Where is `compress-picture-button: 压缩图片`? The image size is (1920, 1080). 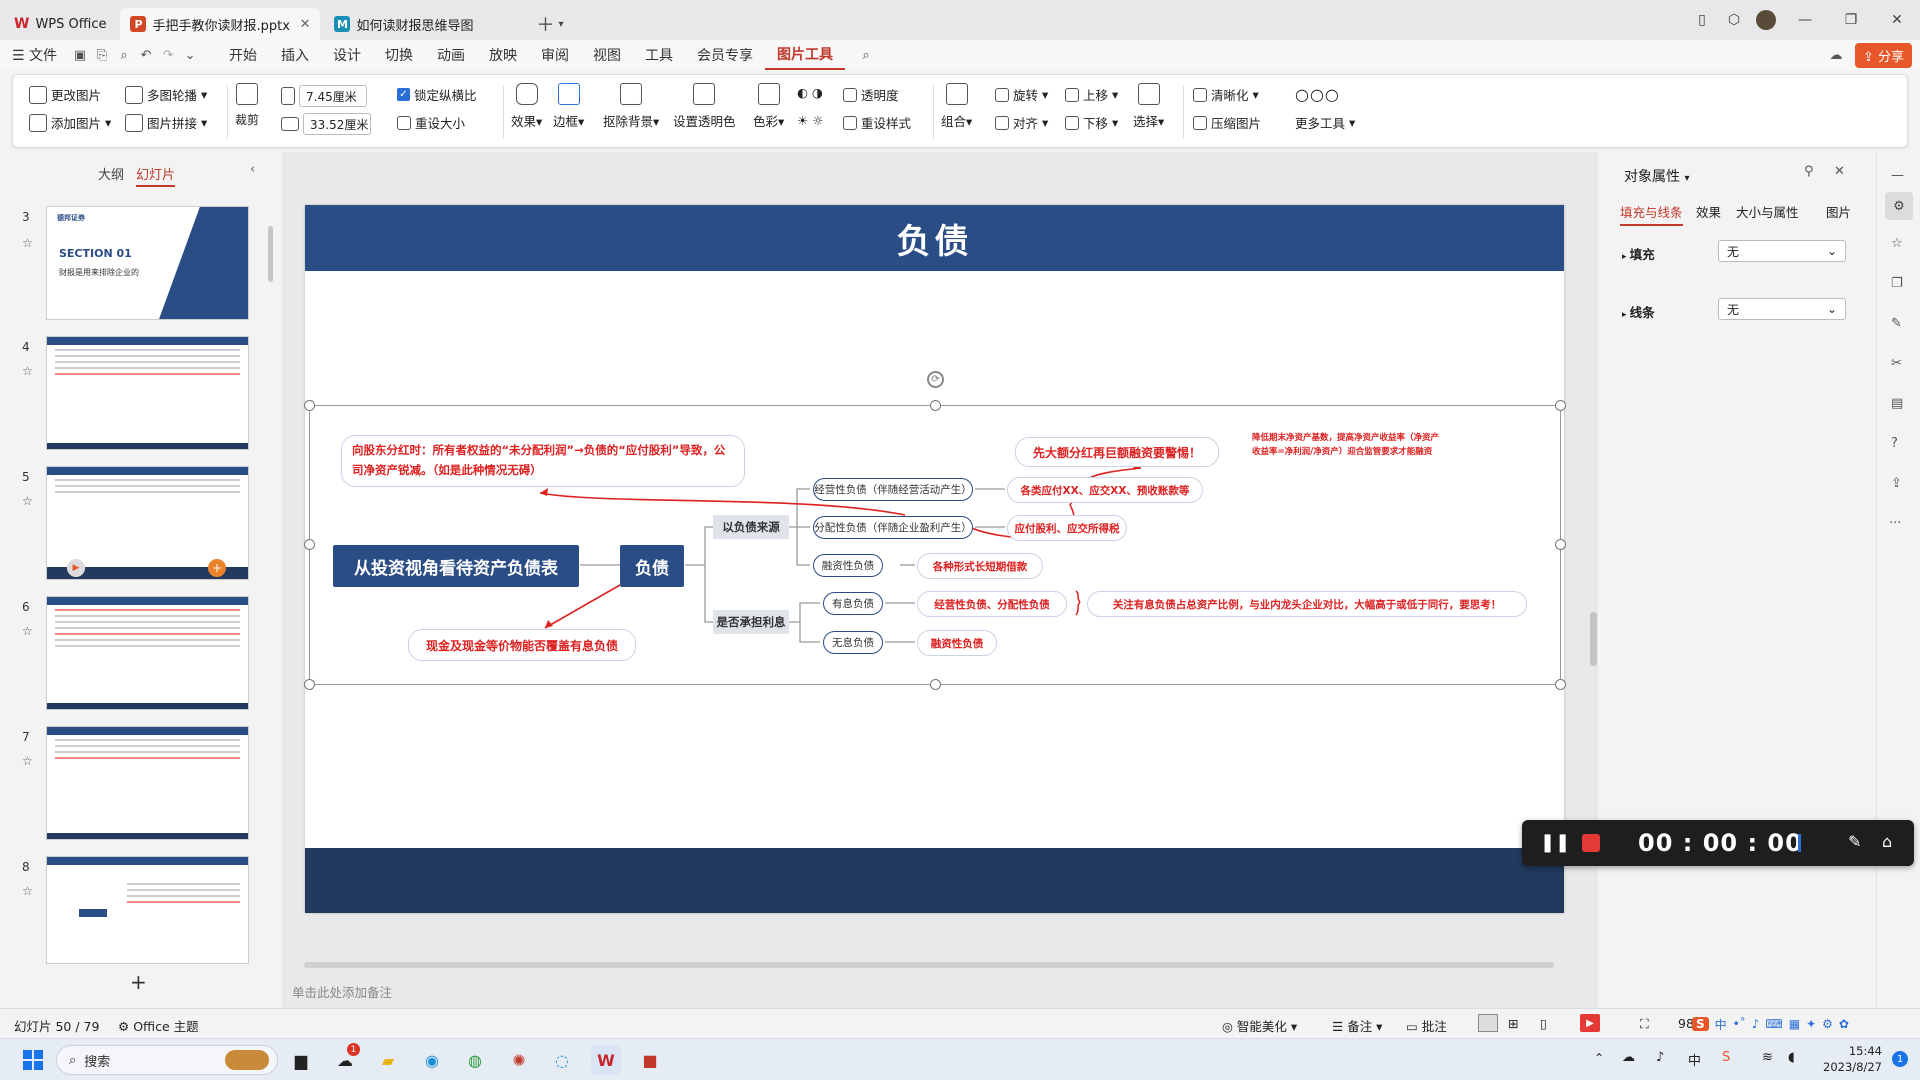 compress-picture-button: 压缩图片 is located at coordinates (1227, 122).